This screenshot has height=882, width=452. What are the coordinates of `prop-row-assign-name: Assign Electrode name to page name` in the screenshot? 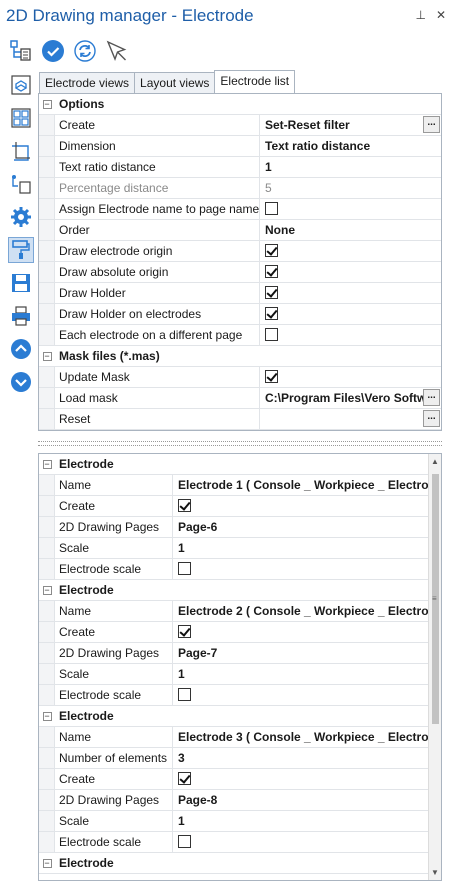 It's located at (240, 209).